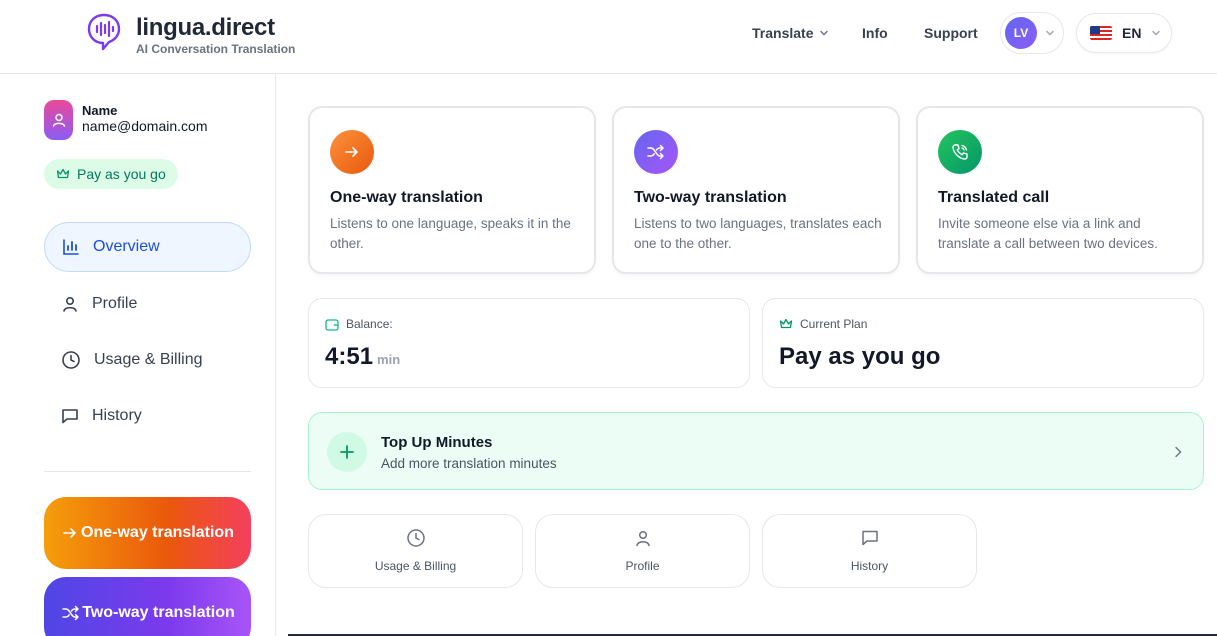 This screenshot has width=1217, height=636. I want to click on nav-info: Info, so click(875, 33).